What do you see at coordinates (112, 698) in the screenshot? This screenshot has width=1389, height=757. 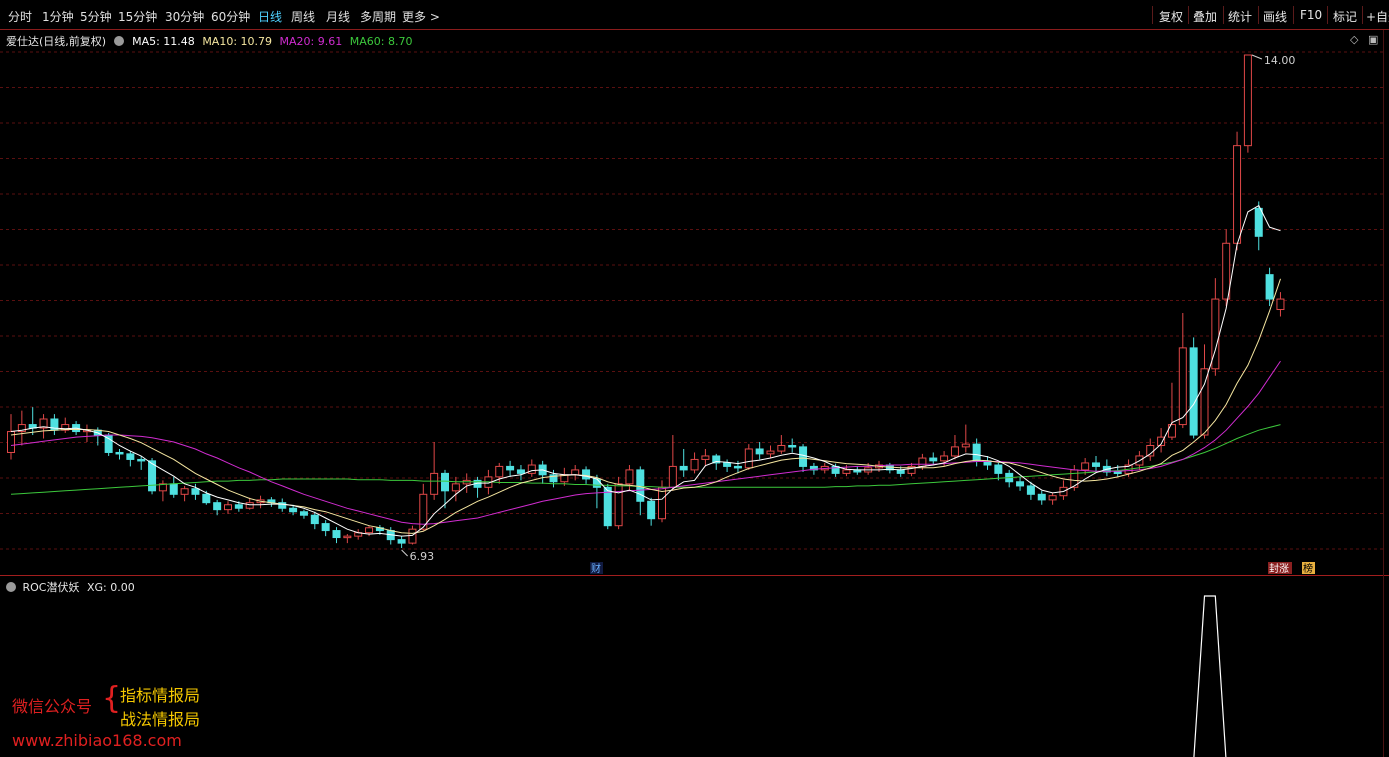 I see `watermark-brace: {` at bounding box center [112, 698].